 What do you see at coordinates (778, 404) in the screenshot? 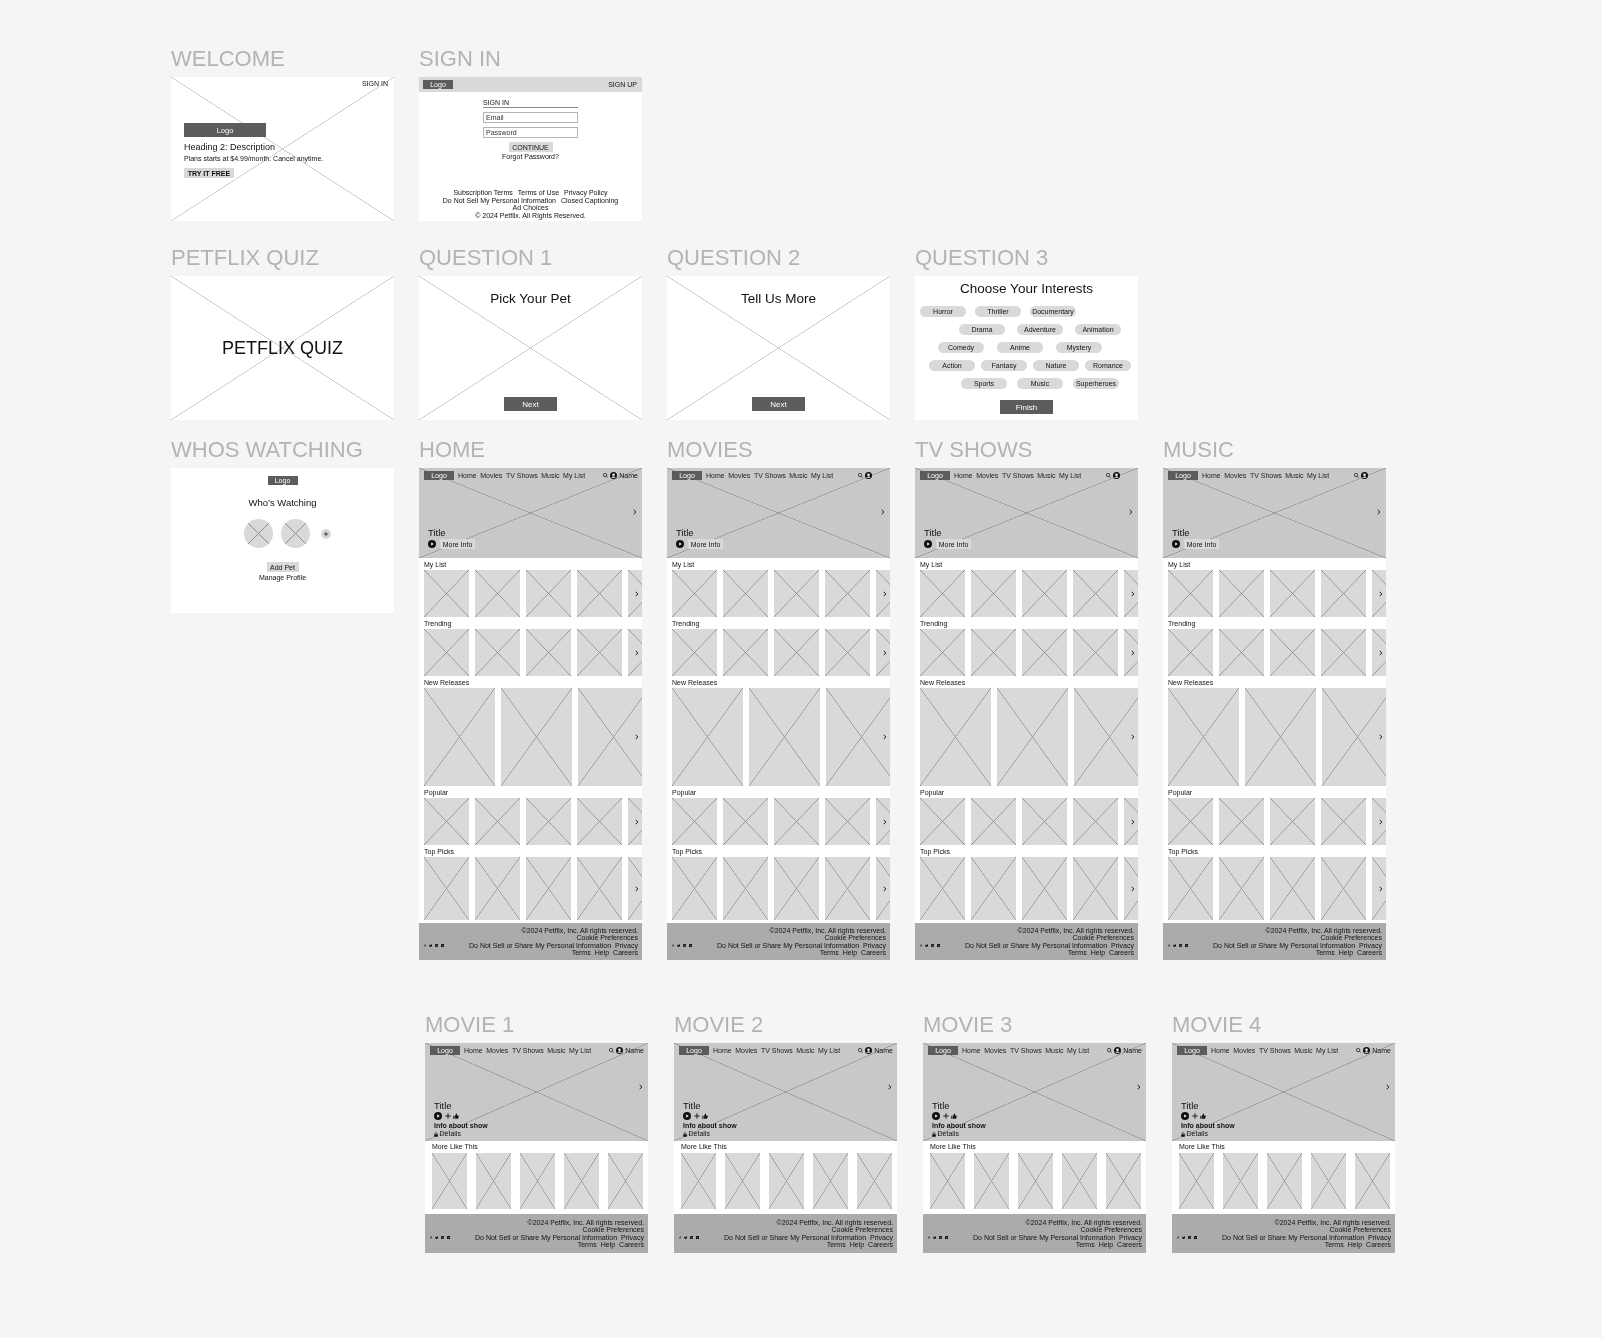
I see `next-button: Next` at bounding box center [778, 404].